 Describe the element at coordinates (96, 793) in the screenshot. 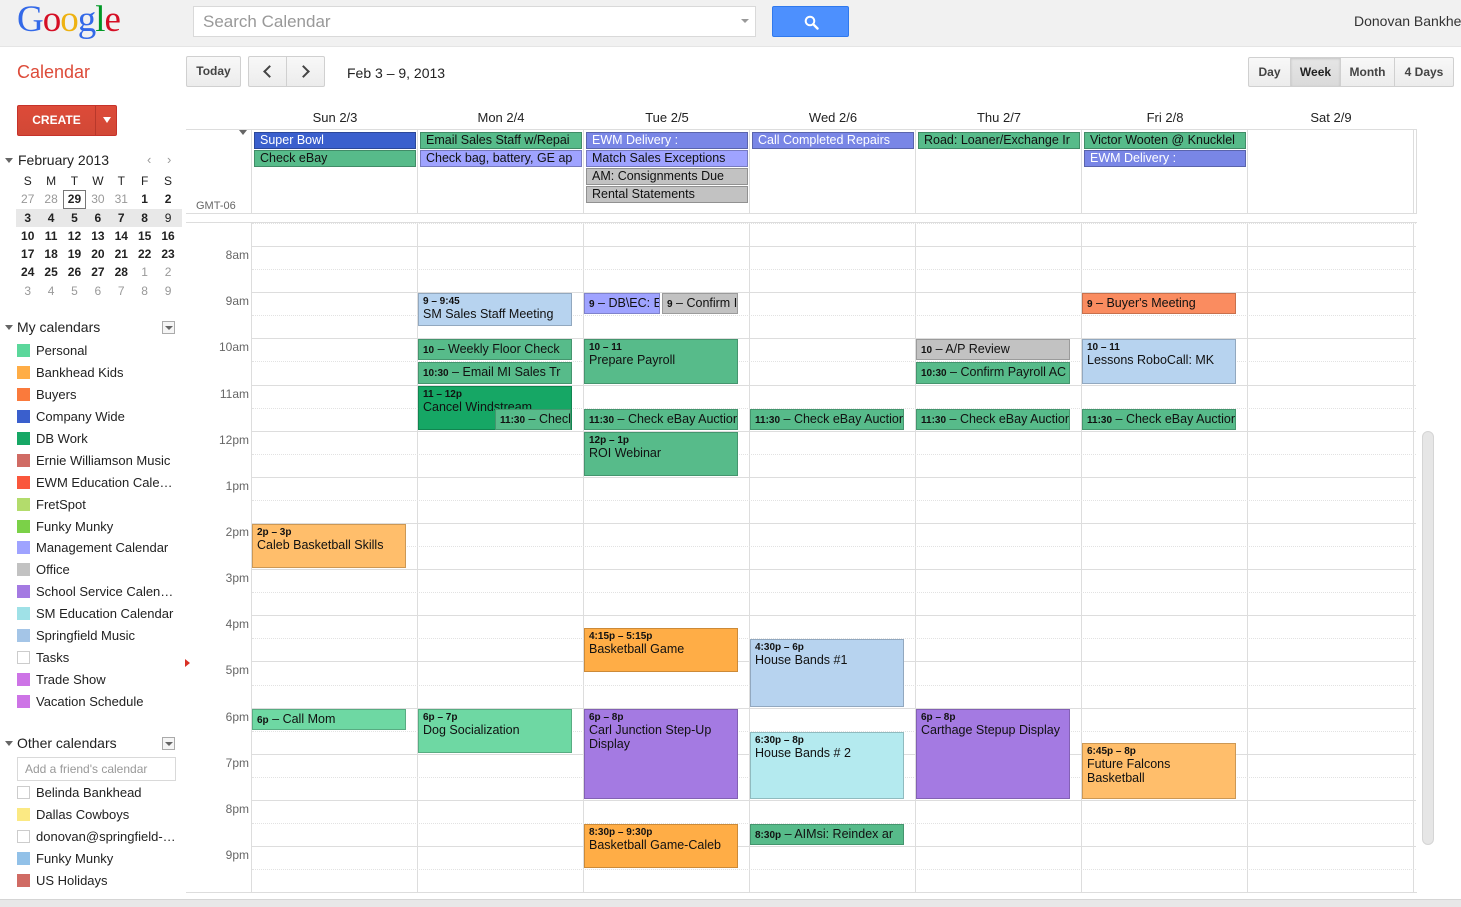

I see `calendar-item: Belinda Bankhead` at that location.